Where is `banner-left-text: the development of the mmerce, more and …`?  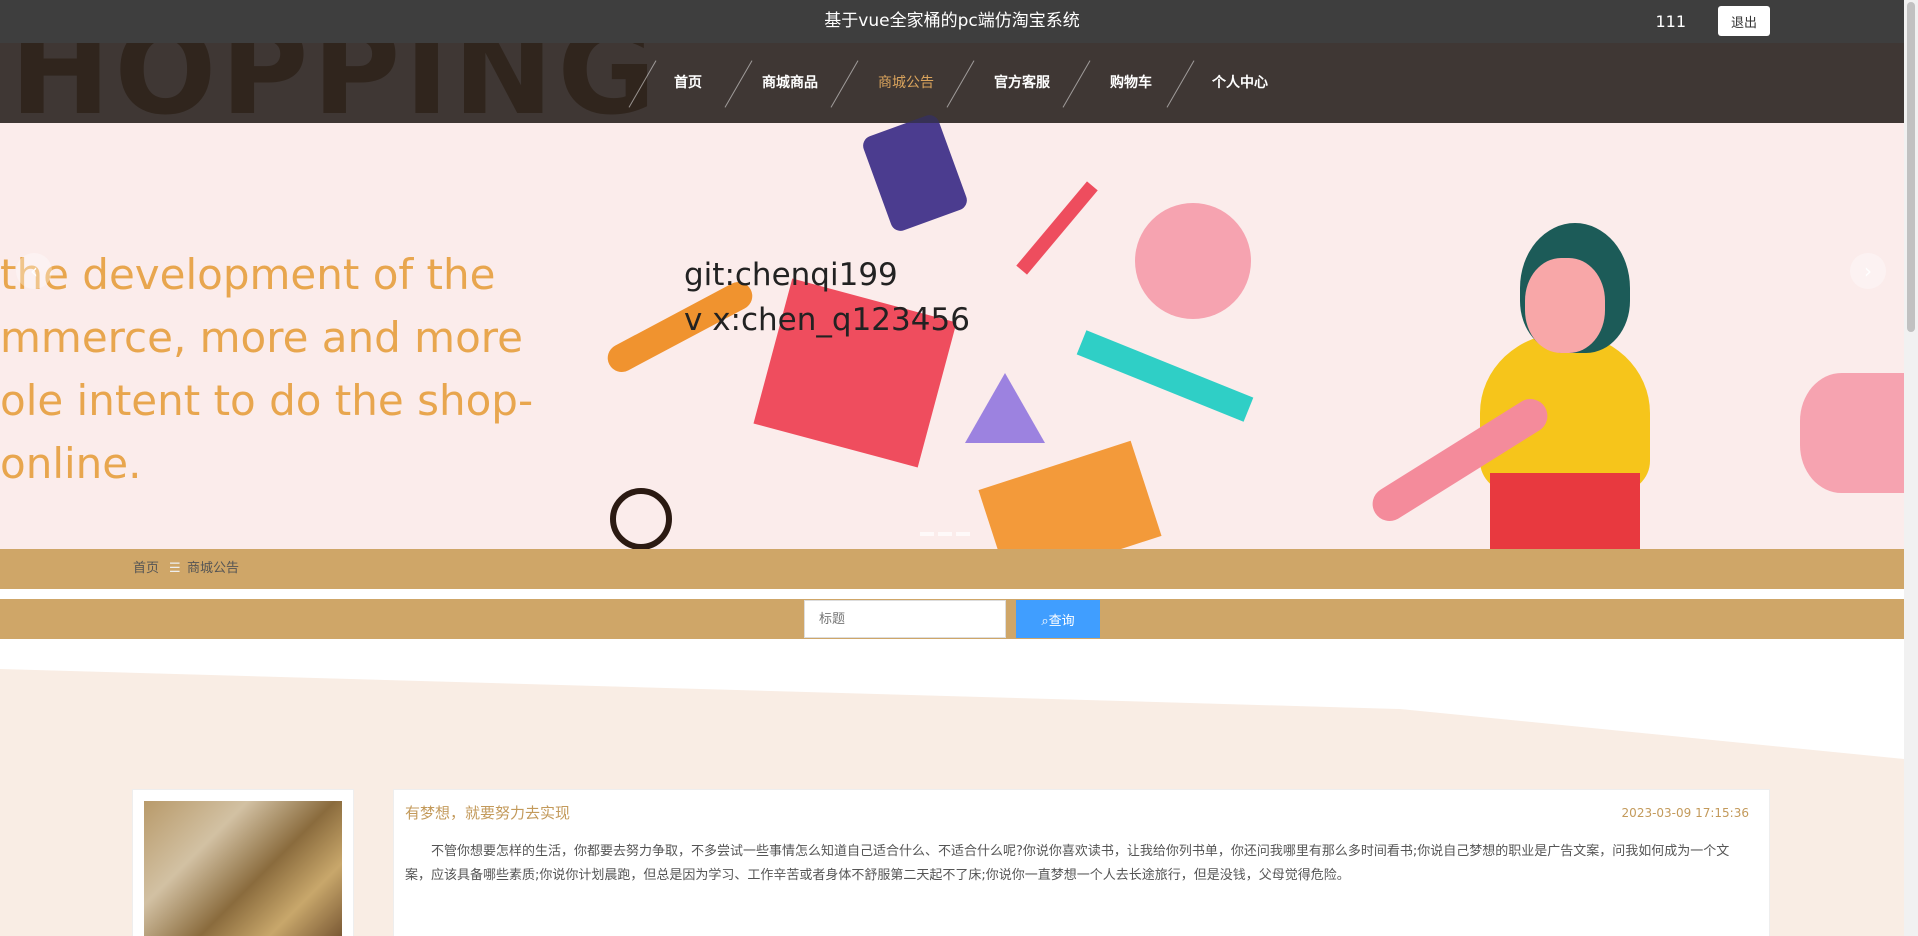
banner-left-text: the development of the mmerce, more and … is located at coordinates (266, 369).